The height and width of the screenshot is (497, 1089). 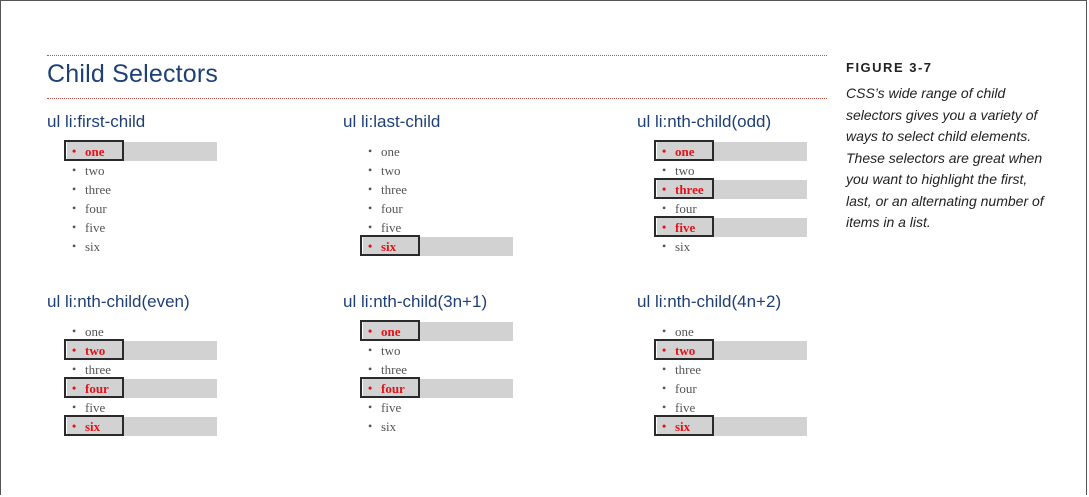 What do you see at coordinates (437, 55) in the screenshot?
I see `title-top-rule` at bounding box center [437, 55].